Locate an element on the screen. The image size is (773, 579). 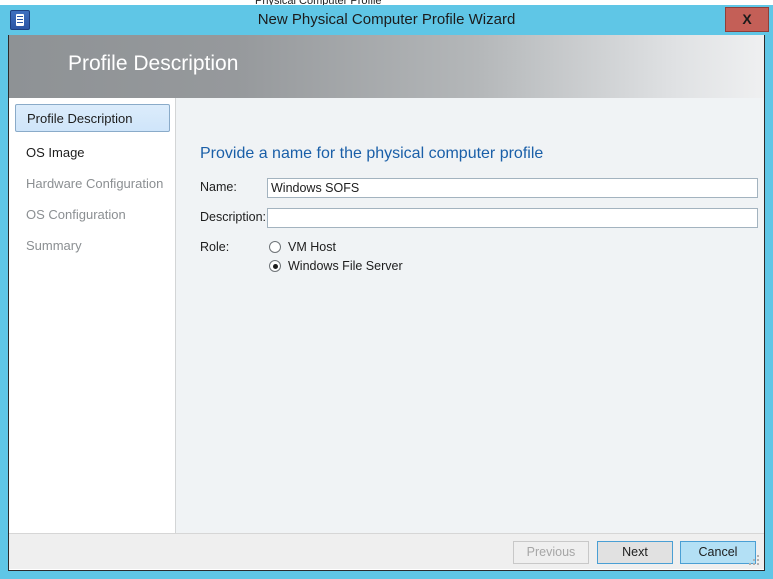
window-title: New Physical Computer Profile Wizard is located at coordinates (386, 19).